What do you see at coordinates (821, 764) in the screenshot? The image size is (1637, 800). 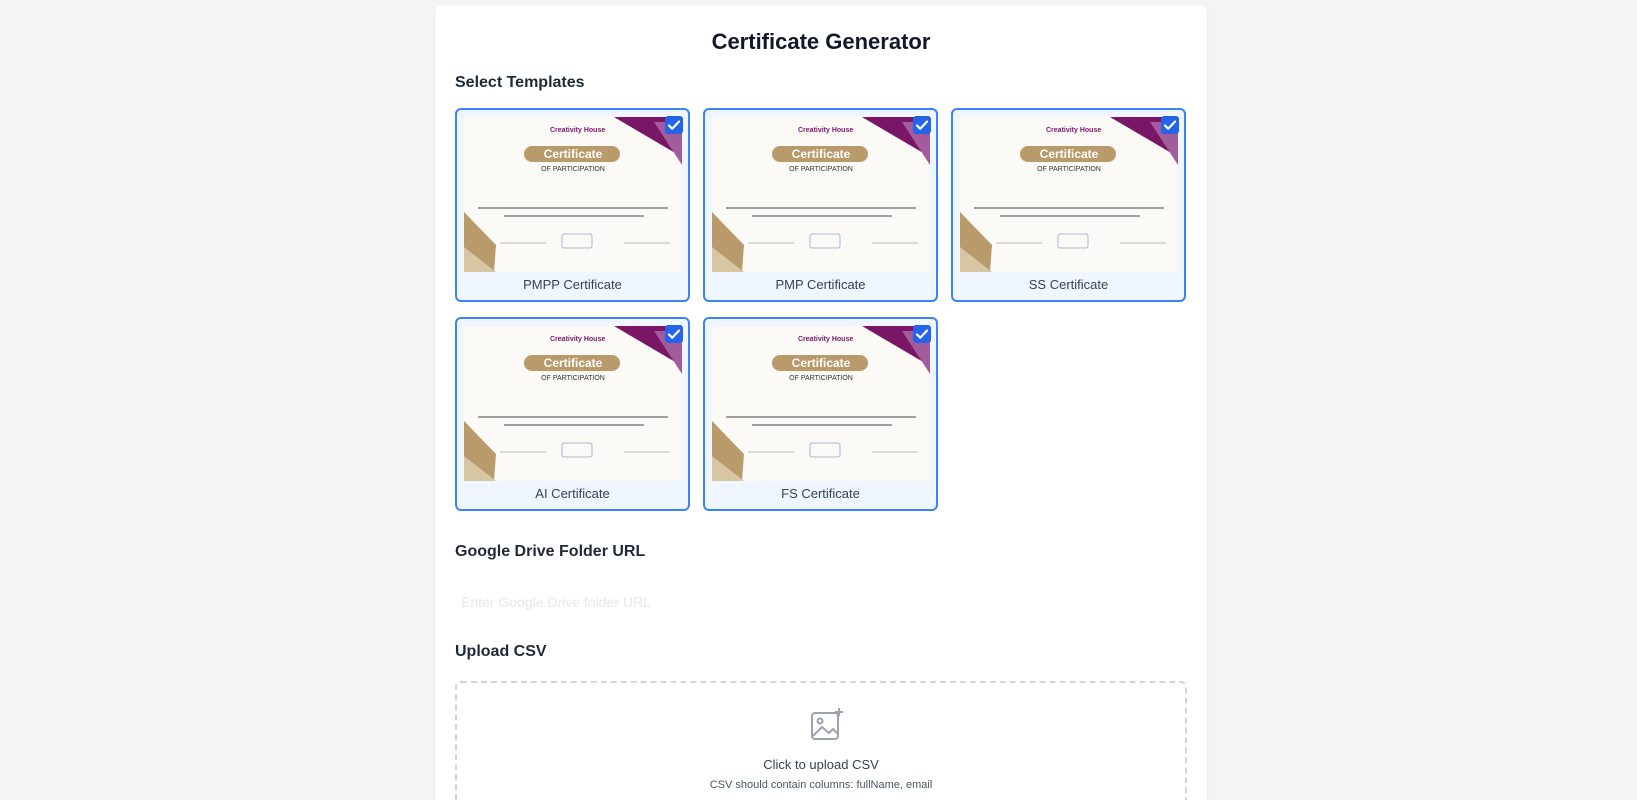 I see `upload-label: Click to upload CSV` at bounding box center [821, 764].